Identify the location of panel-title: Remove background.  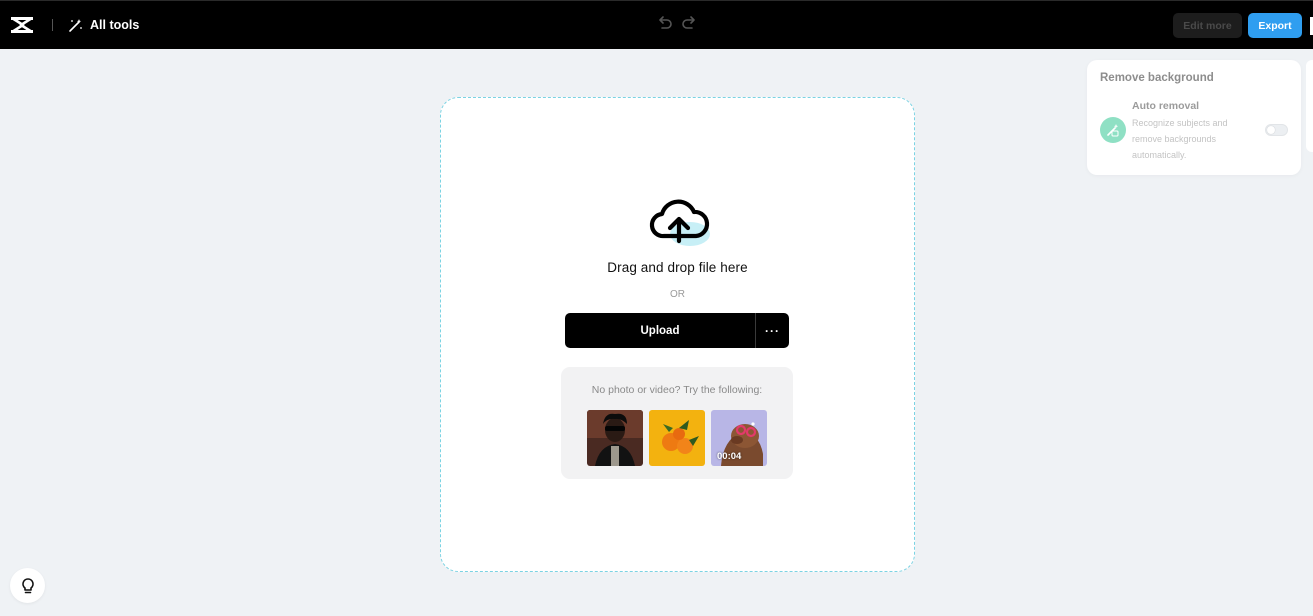
(1157, 78).